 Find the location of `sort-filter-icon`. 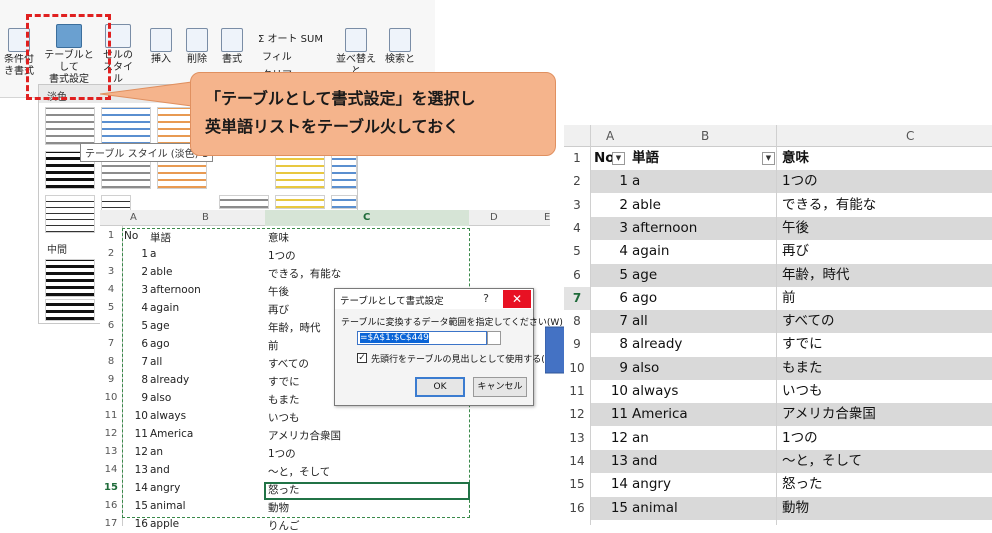

sort-filter-icon is located at coordinates (356, 40).